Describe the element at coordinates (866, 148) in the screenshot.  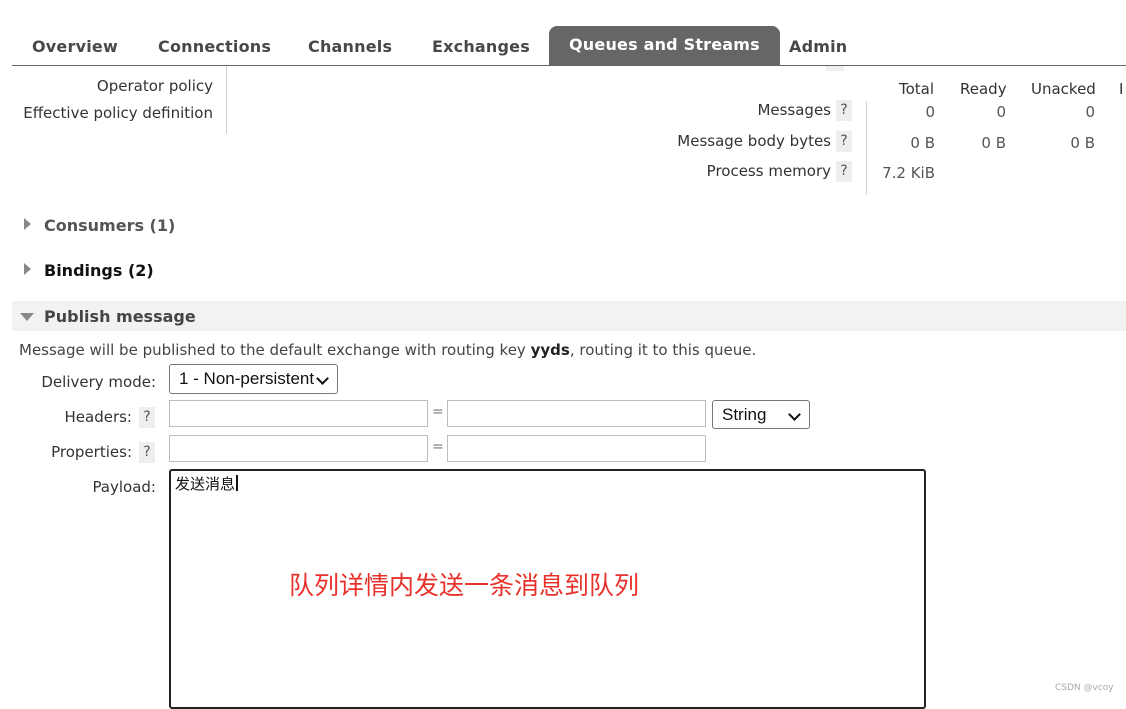
I see `stats-divider` at that location.